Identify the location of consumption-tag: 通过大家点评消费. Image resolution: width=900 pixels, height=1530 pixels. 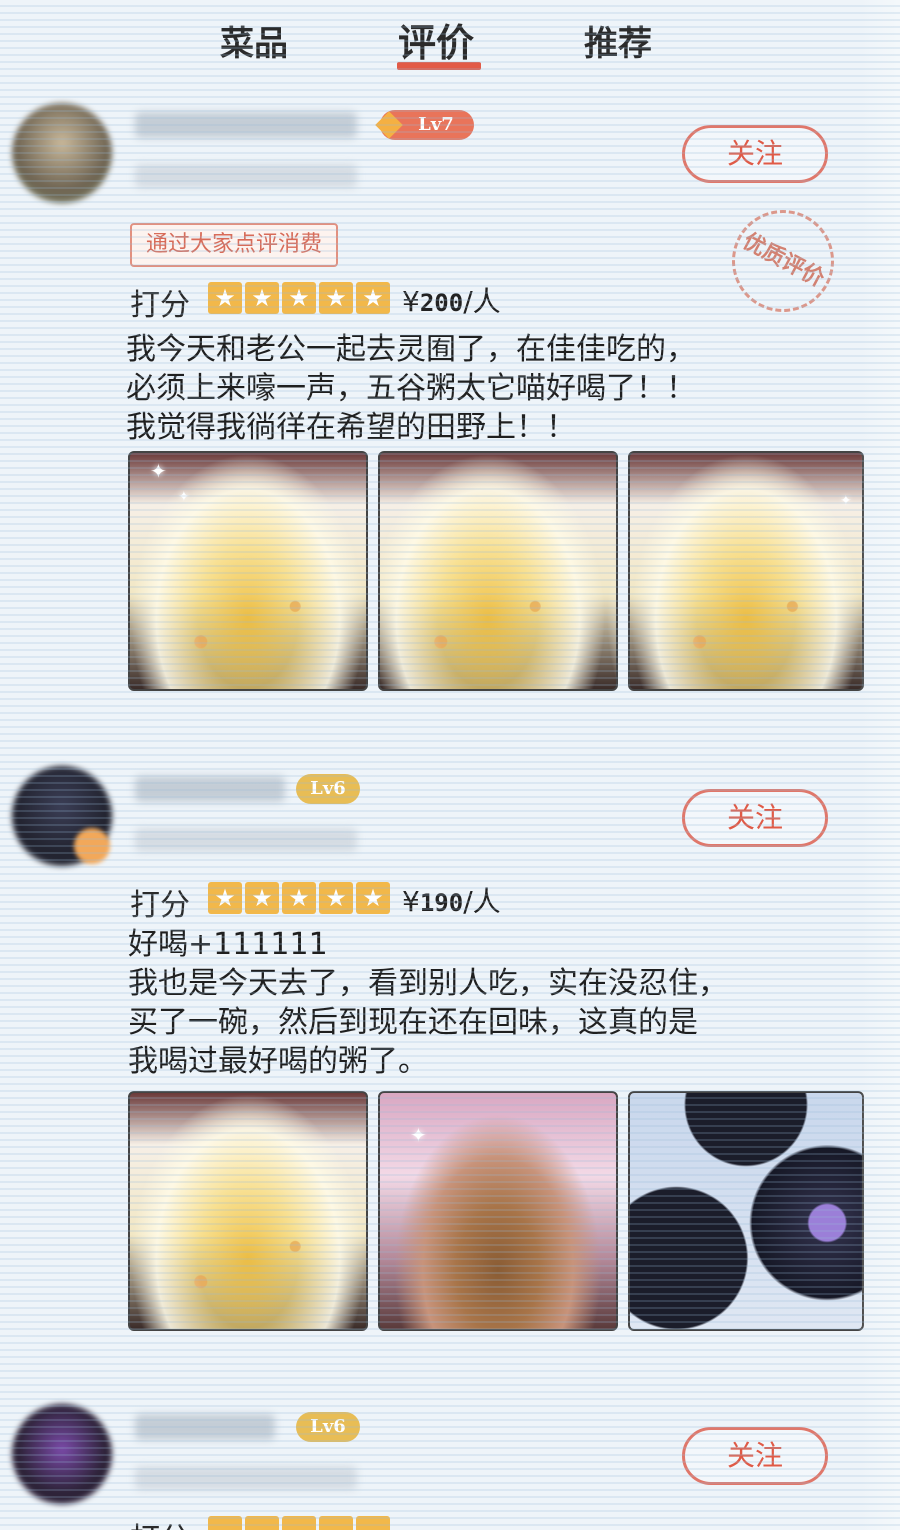
(234, 245).